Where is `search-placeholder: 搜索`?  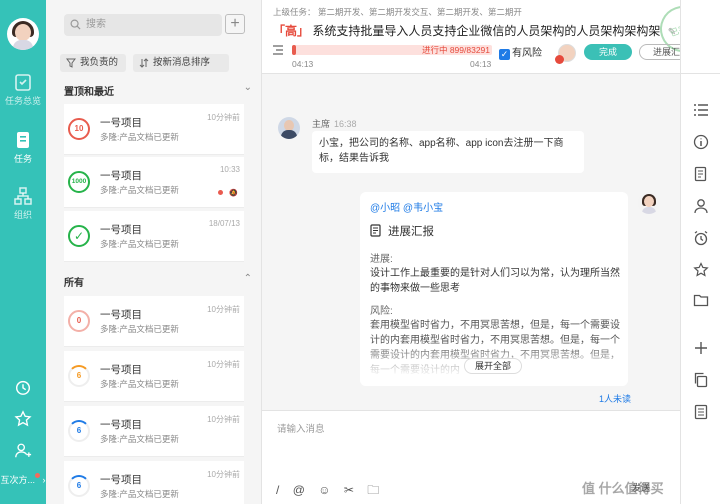
search-placeholder: 搜索 is located at coordinates (96, 24).